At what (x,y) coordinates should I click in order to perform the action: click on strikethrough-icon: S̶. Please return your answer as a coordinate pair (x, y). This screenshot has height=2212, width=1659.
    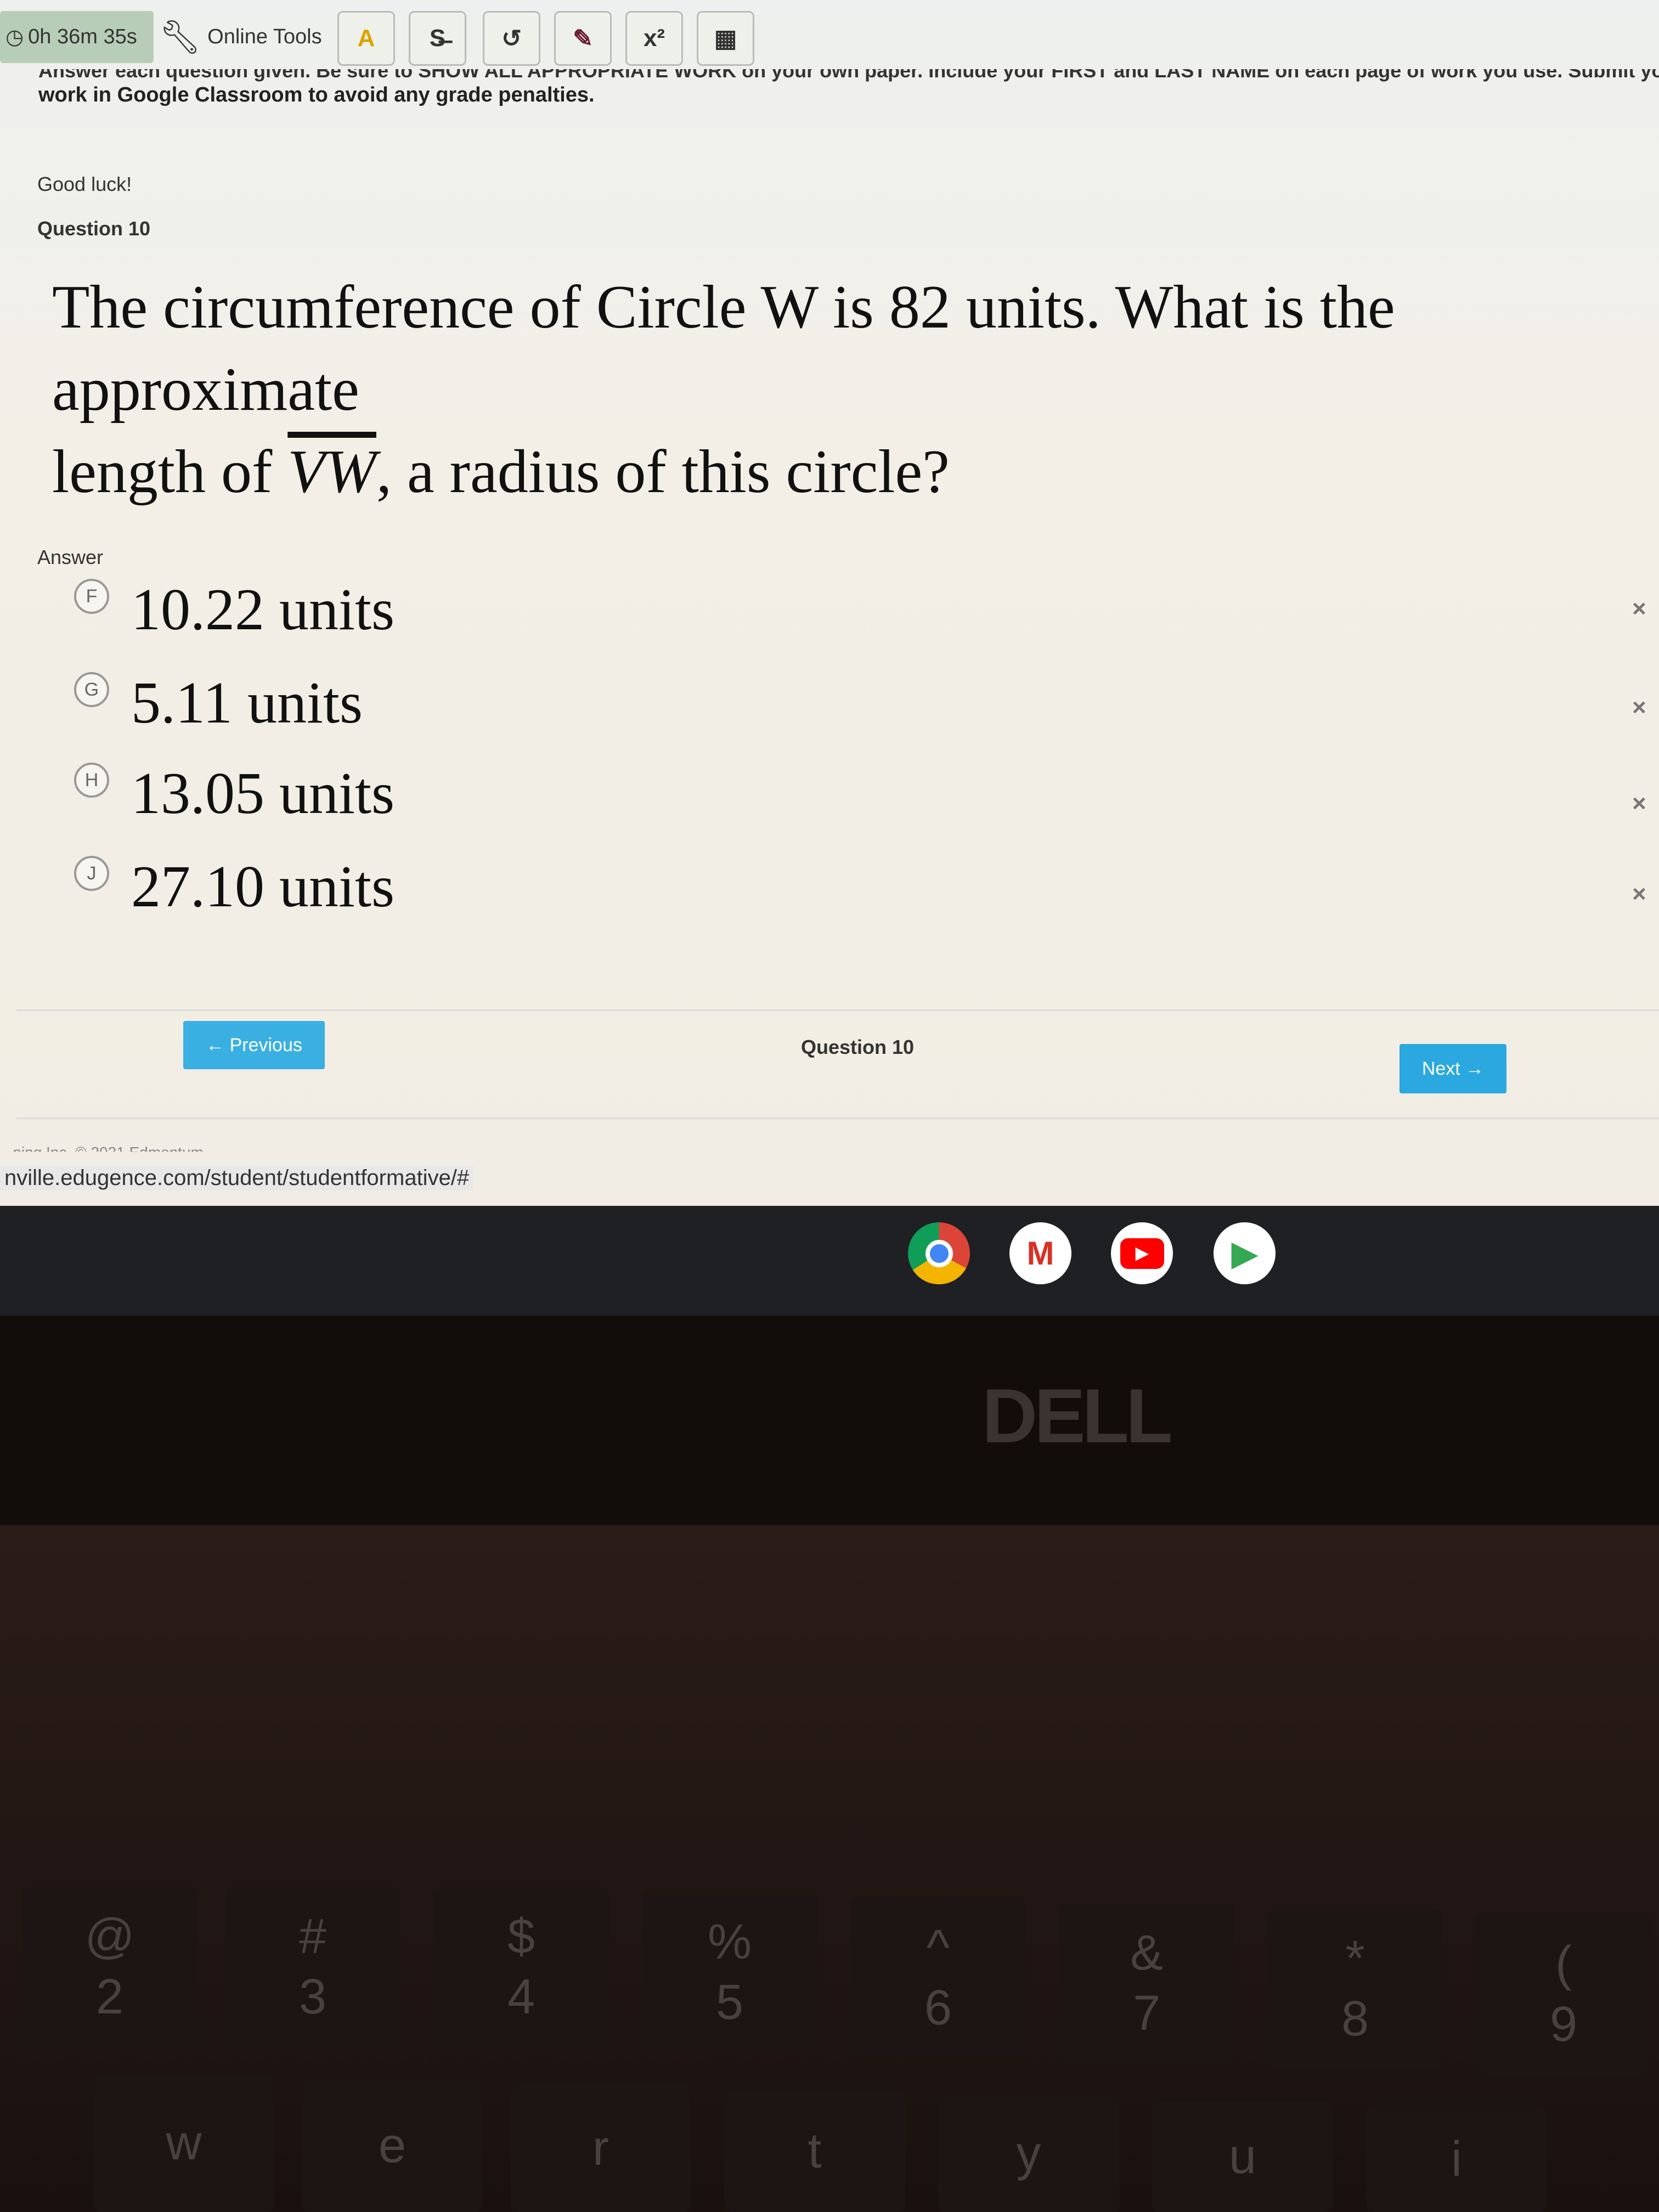
    Looking at the image, I should click on (437, 39).